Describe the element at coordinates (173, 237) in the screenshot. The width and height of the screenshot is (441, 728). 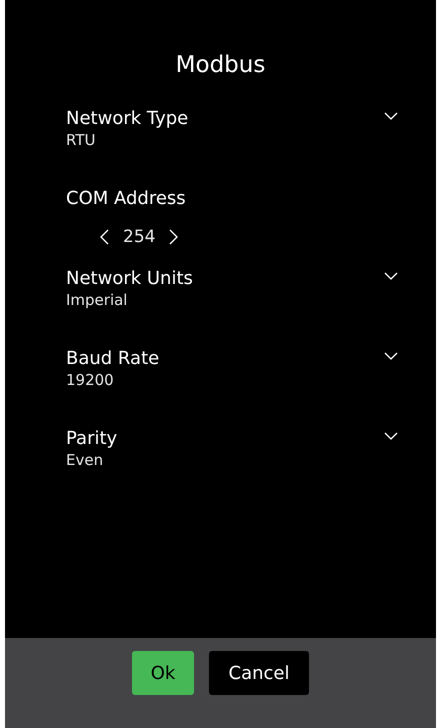
I see `chevron-right-icon` at that location.